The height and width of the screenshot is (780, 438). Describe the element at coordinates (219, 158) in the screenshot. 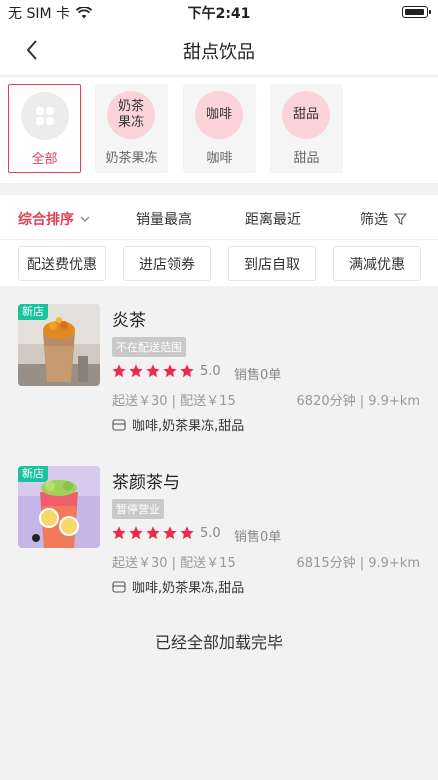

I see `category-label: 咖啡` at that location.